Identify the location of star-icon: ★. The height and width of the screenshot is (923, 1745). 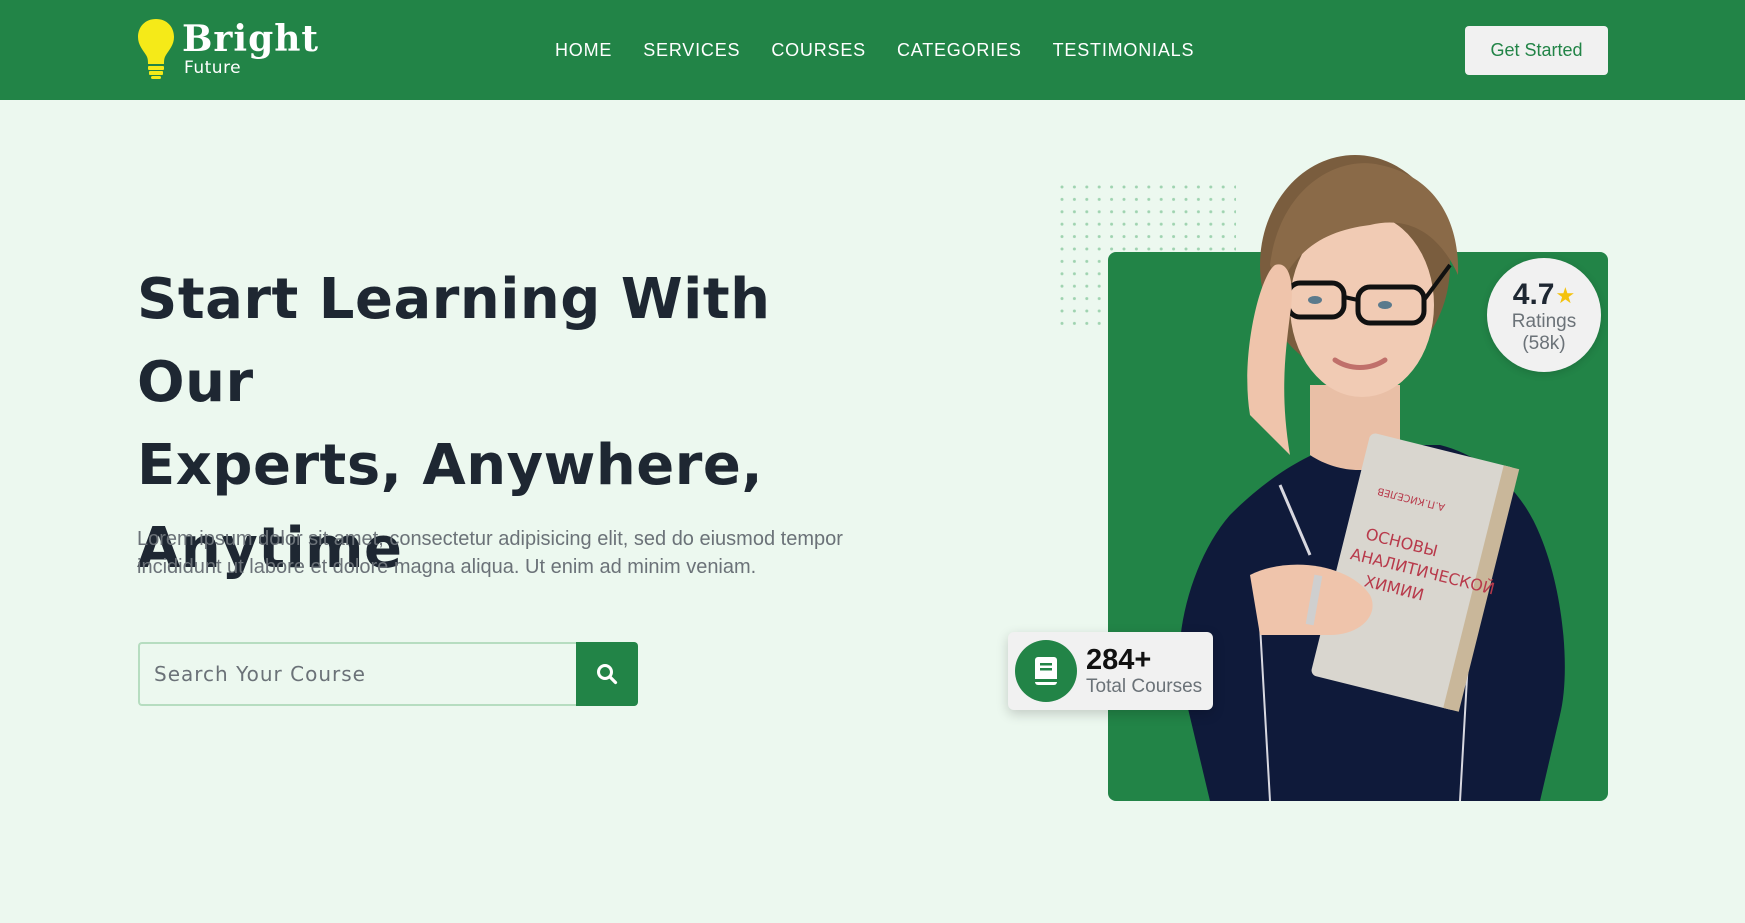
(1565, 295).